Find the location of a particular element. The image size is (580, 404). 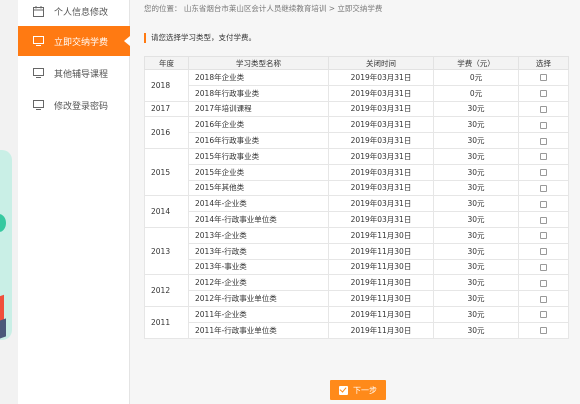

table-row: 2011年-行政事业单位类 2019年11月30日 30元 is located at coordinates (357, 330).